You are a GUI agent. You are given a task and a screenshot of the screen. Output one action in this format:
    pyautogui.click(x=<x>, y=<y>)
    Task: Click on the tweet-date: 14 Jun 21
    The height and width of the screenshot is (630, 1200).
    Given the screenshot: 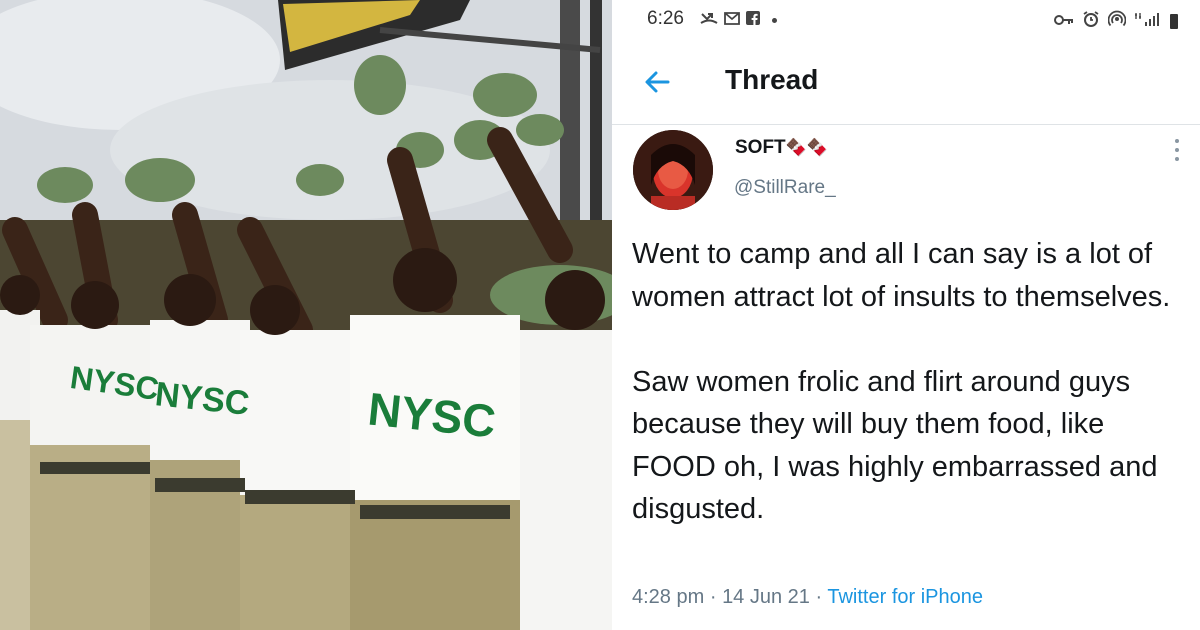 What is the action you would take?
    pyautogui.click(x=766, y=597)
    